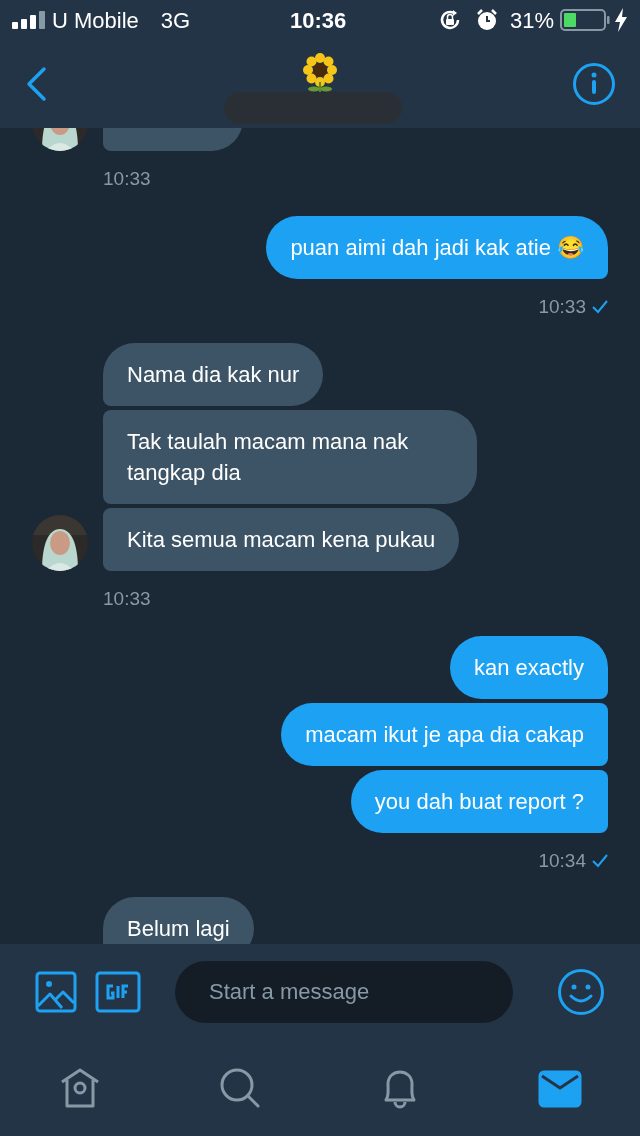 The image size is (640, 1136). Describe the element at coordinates (479, 801) in the screenshot. I see `message-bubble: you dah buat report ?` at that location.